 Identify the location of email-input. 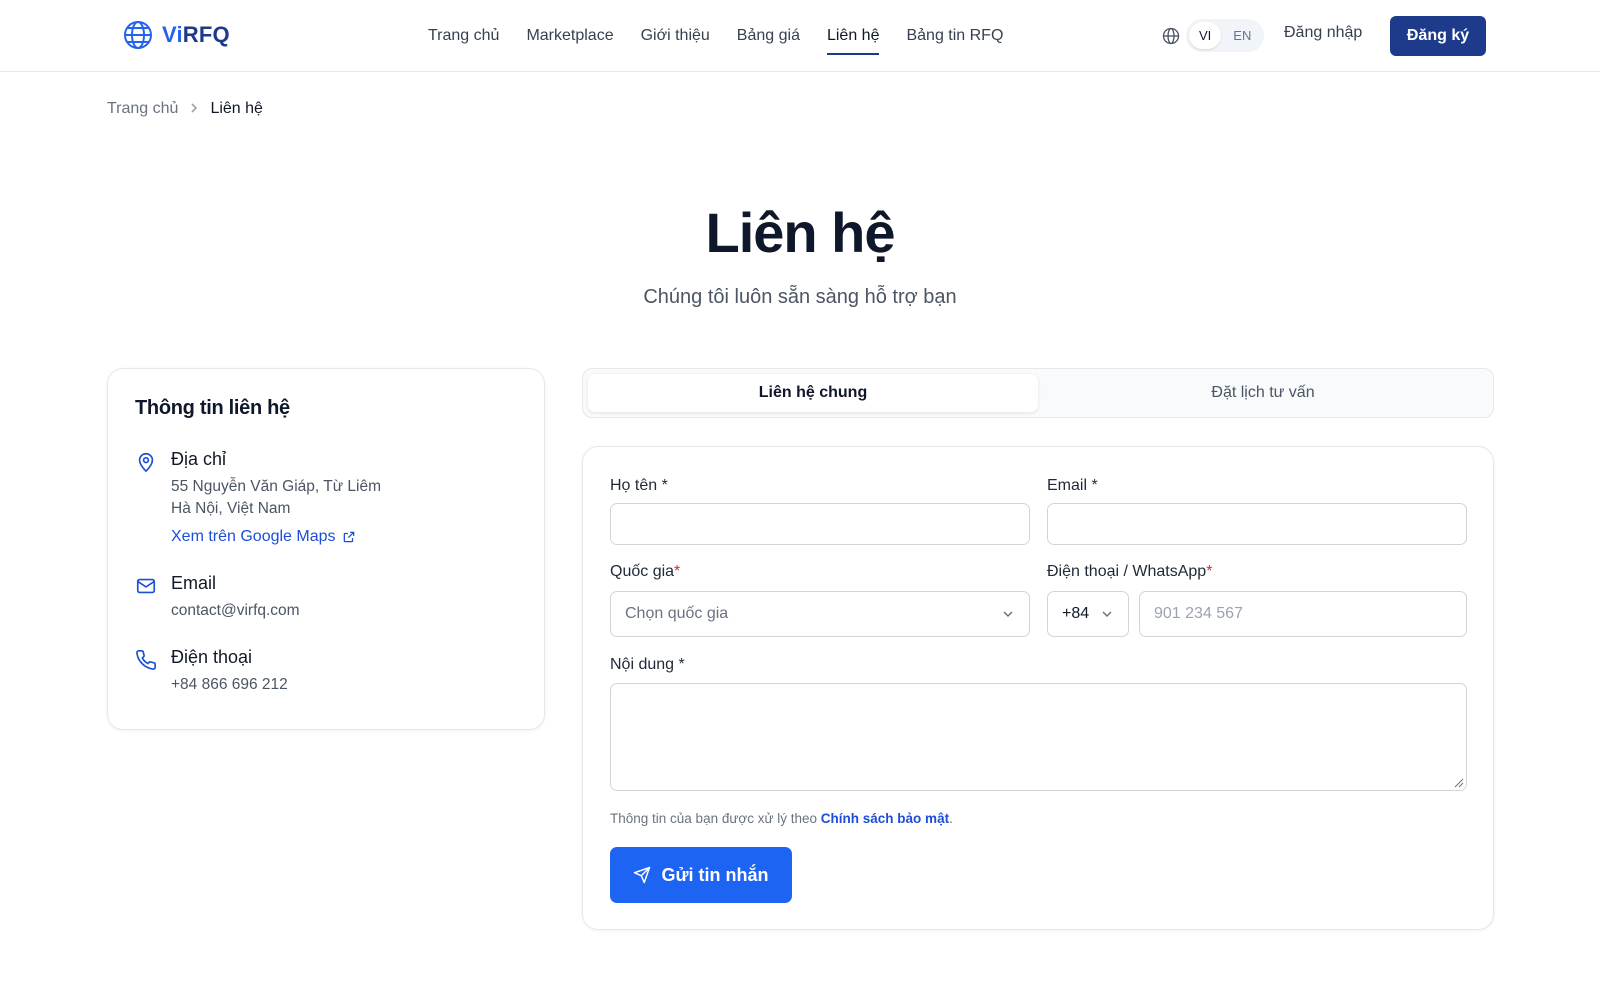
(1257, 524).